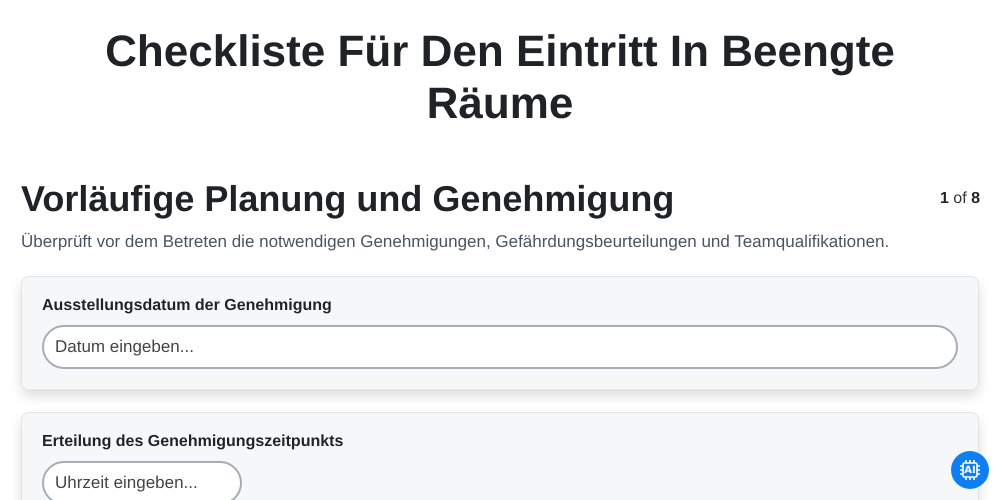 This screenshot has width=1000, height=500. What do you see at coordinates (455, 242) in the screenshot?
I see `section-description: Überprüft vor dem Betreten die notwendigen Genehmigungen, Gefährdungsbeurteilungen und Teamqualifikationen.` at bounding box center [455, 242].